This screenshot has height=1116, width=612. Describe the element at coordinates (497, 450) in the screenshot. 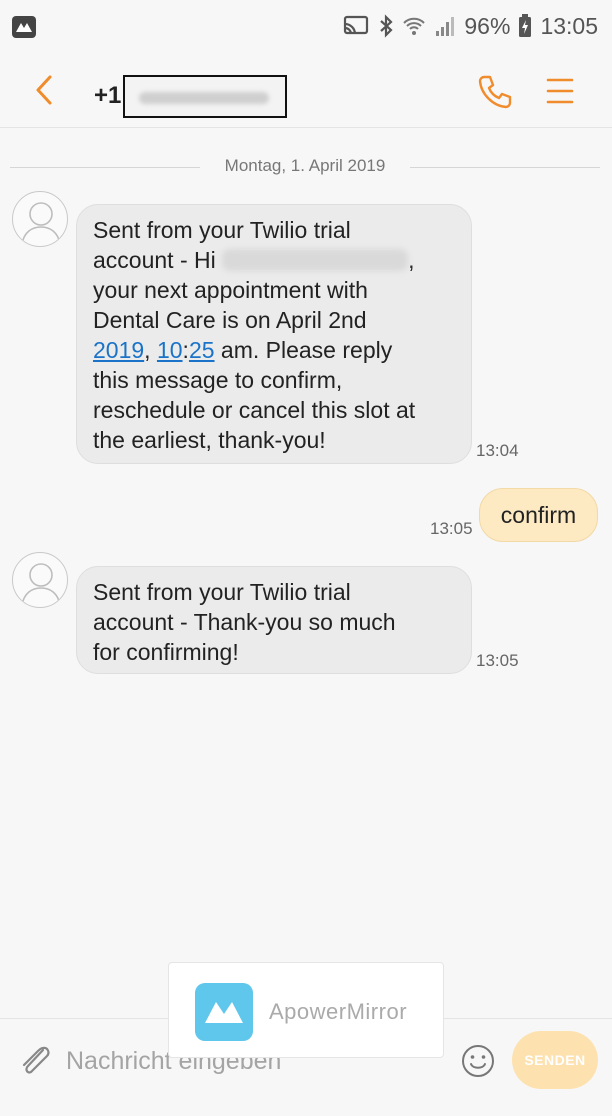

I see `message-timestamp: 13:04` at that location.